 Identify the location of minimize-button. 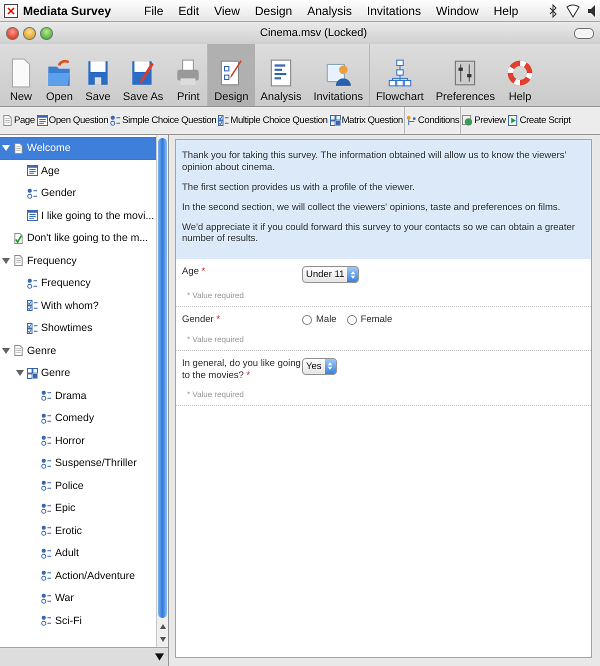
(29, 33).